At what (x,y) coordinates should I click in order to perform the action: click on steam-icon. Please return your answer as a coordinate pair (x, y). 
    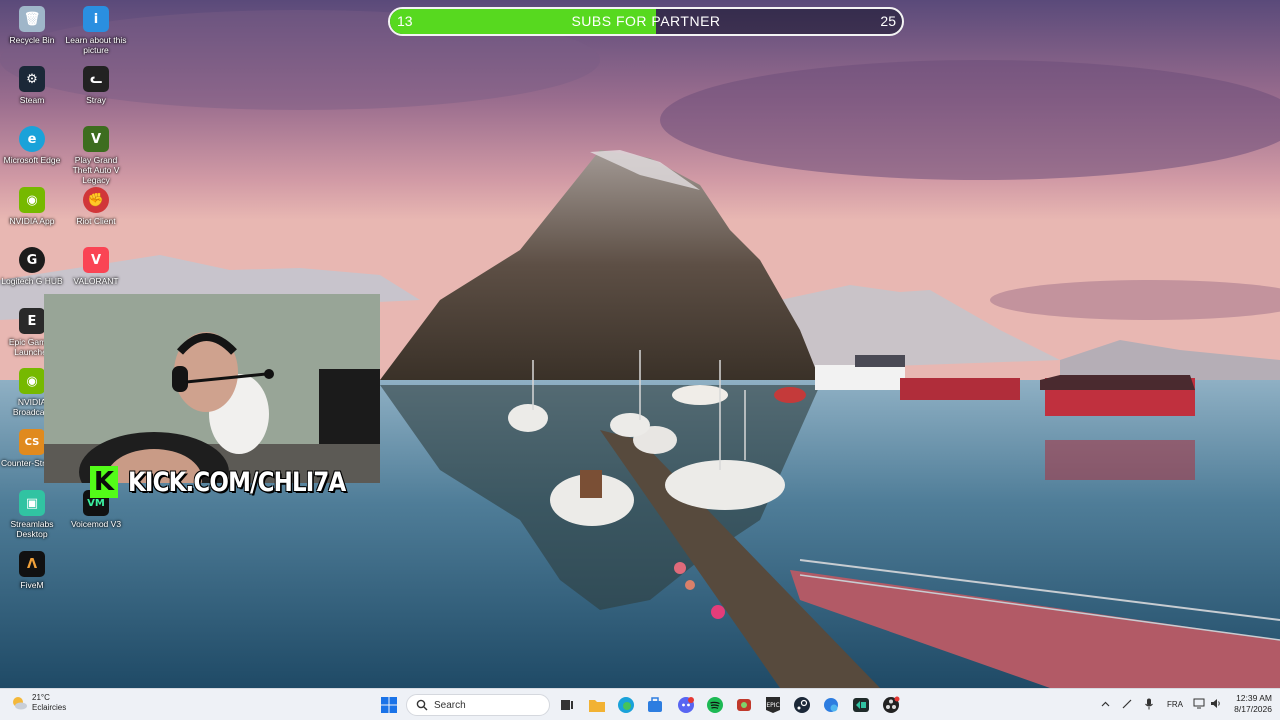
    Looking at the image, I should click on (802, 705).